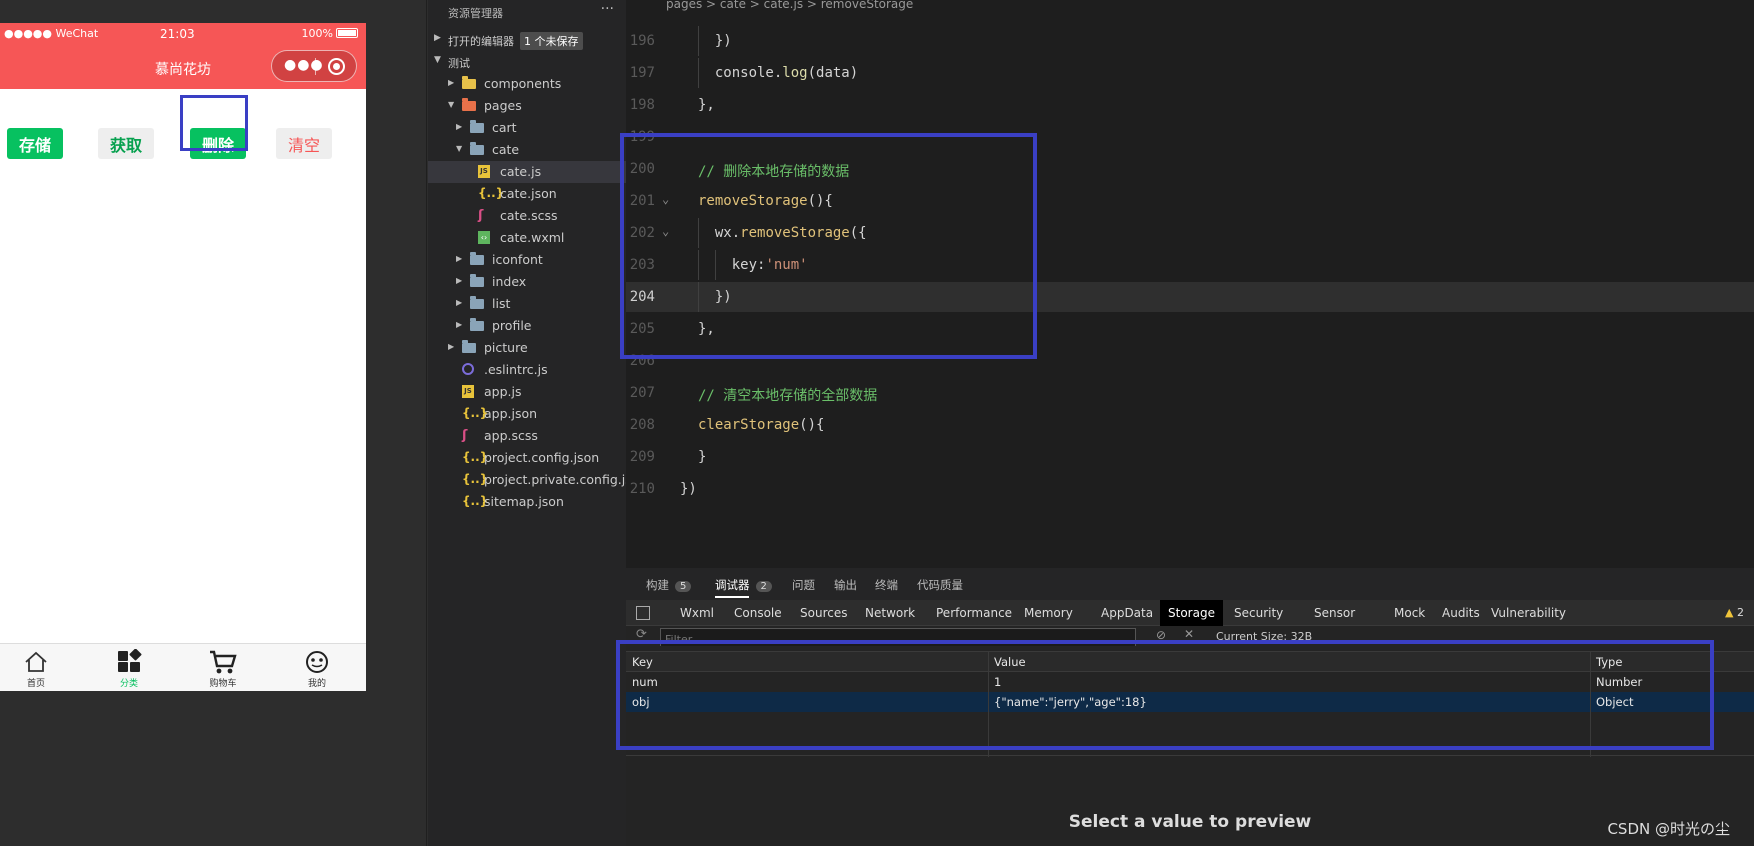  I want to click on tree-item-index: ▶ index, so click(527, 282).